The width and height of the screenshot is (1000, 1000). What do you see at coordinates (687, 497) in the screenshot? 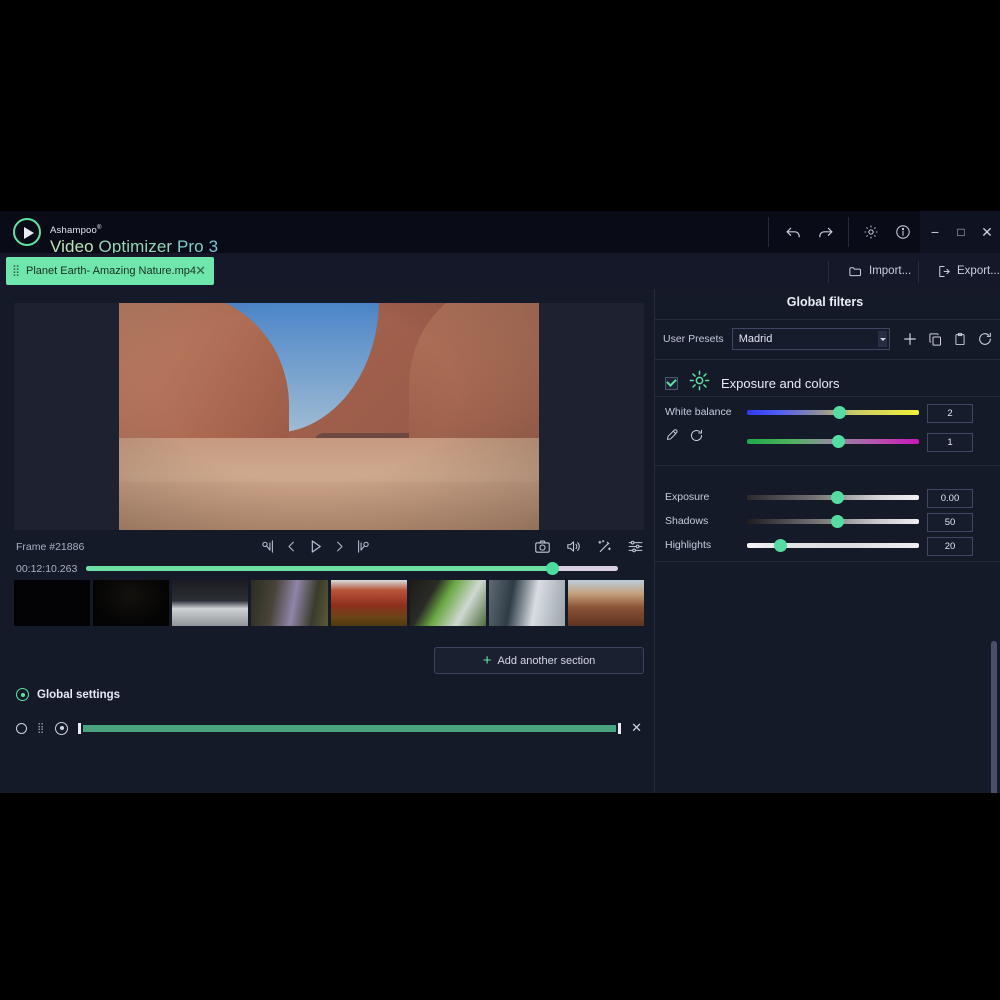
I see `exposure-label: Exposure` at bounding box center [687, 497].